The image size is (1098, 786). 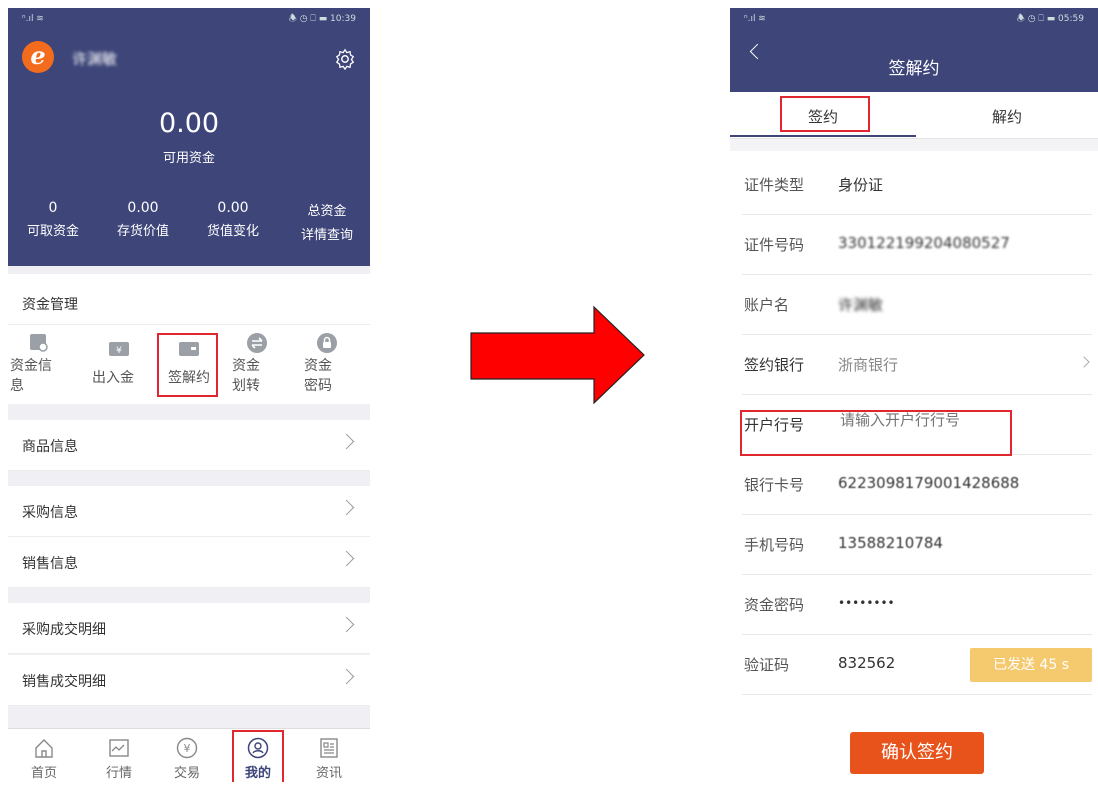 What do you see at coordinates (258, 756) in the screenshot?
I see `highlight-nav-mine` at bounding box center [258, 756].